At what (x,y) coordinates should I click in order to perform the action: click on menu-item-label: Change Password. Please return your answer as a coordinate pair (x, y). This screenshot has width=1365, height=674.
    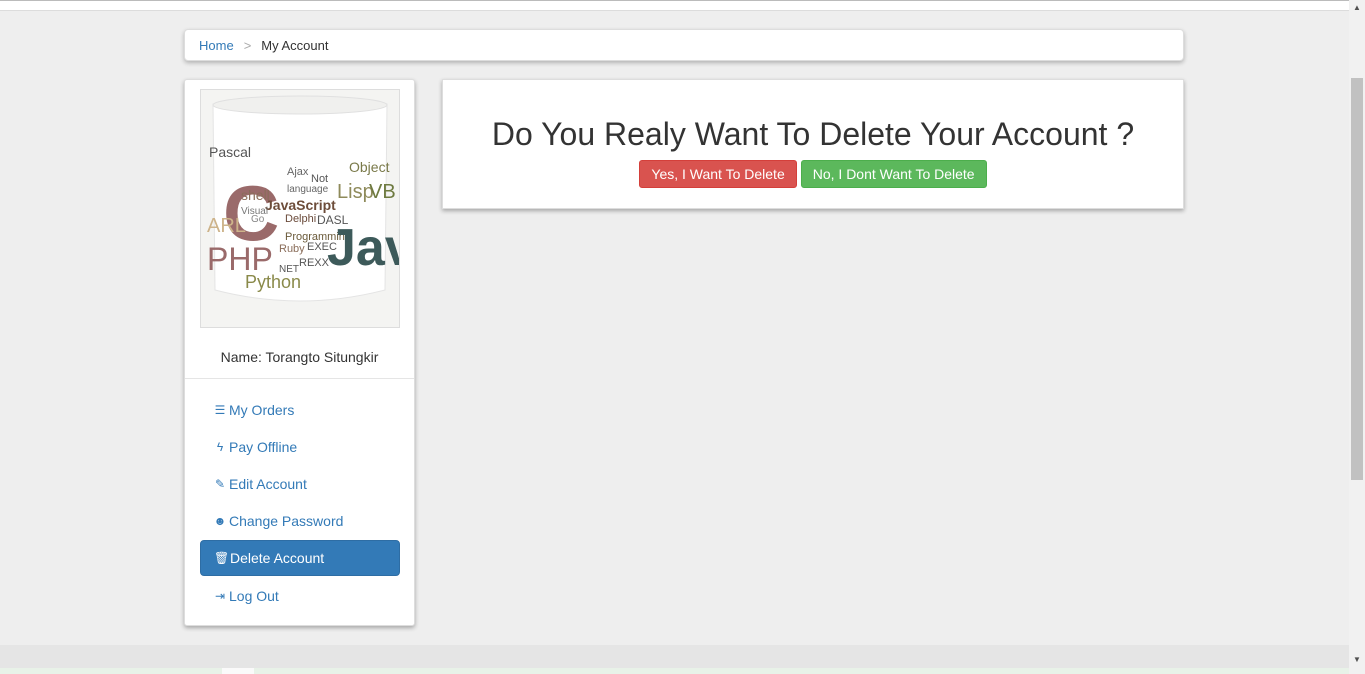
    Looking at the image, I should click on (286, 520).